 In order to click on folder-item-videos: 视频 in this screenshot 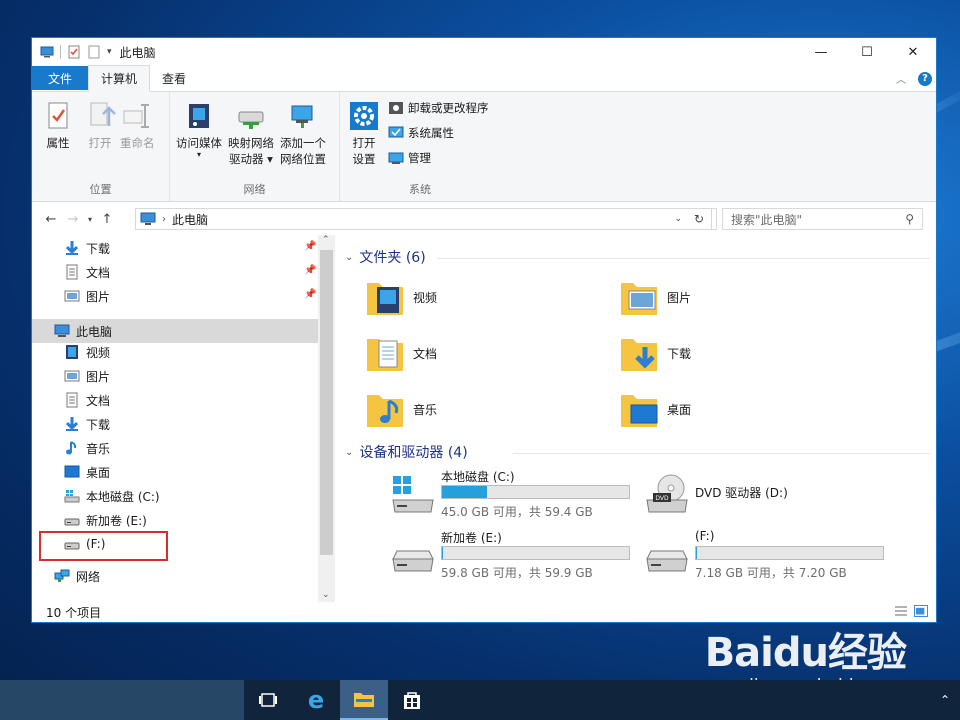, I will do `click(401, 297)`.